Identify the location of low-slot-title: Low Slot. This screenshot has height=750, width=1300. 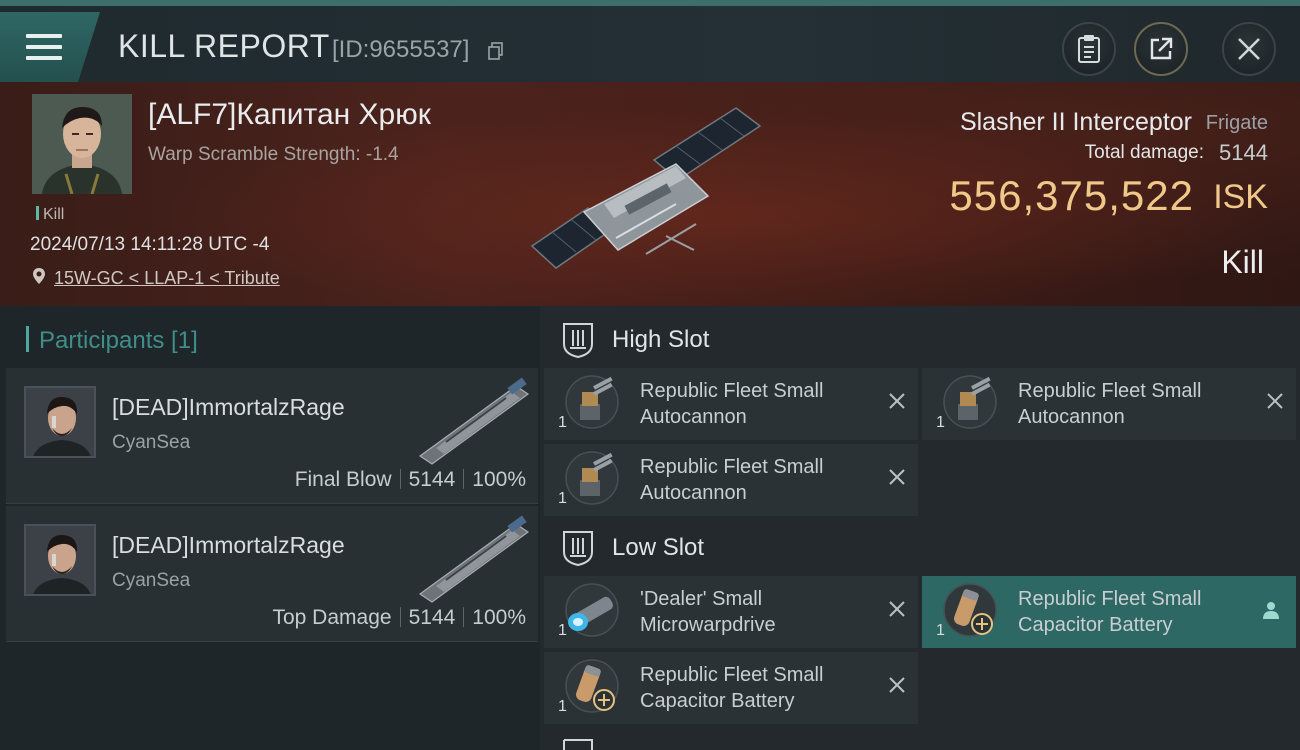
(658, 547).